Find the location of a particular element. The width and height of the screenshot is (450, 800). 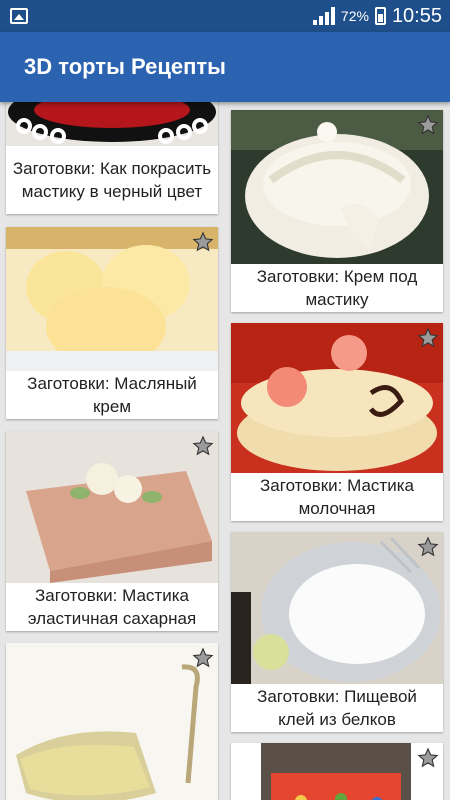

recipe-card-syrup is located at coordinates (112, 721).